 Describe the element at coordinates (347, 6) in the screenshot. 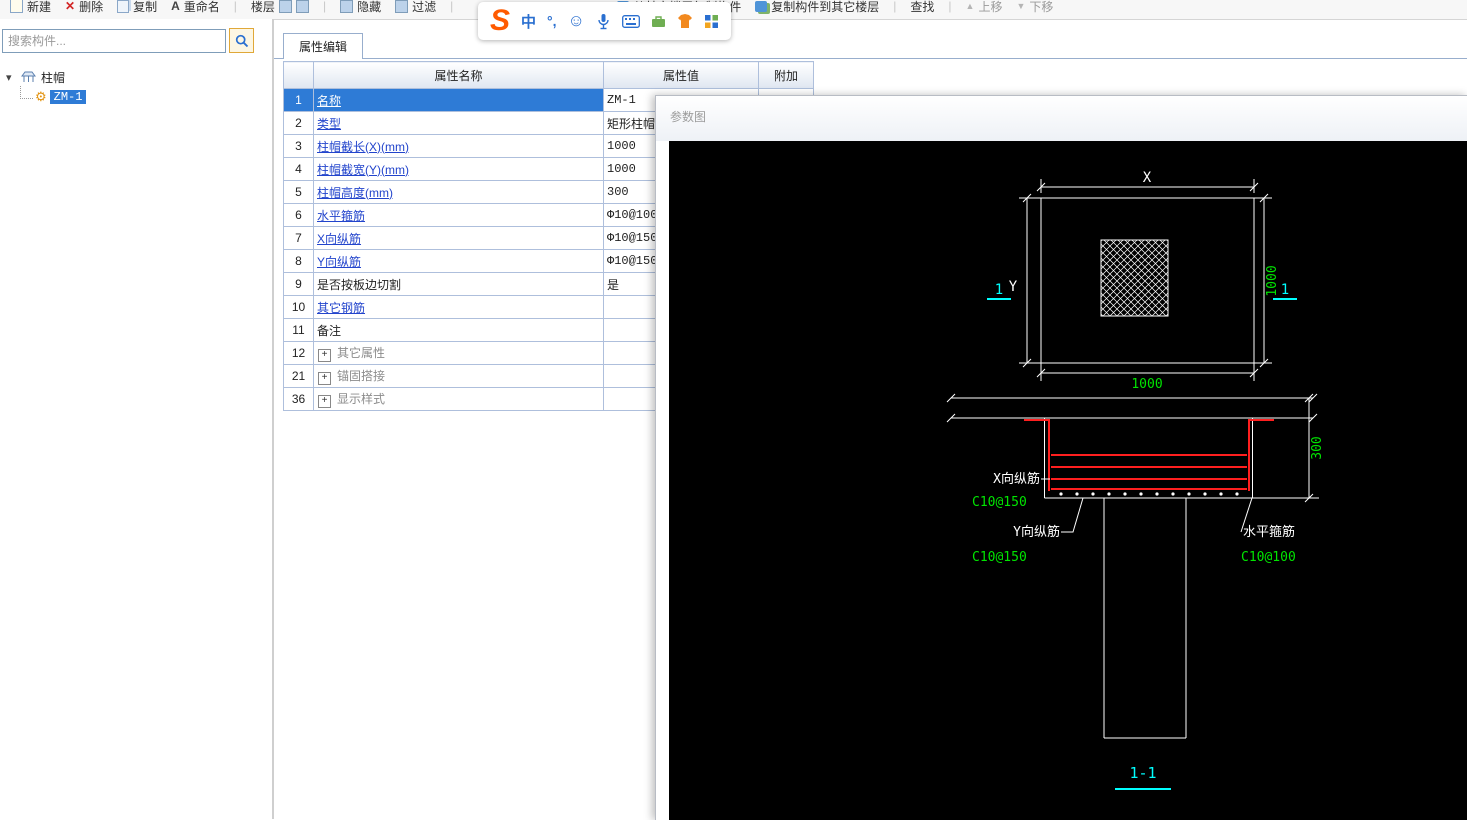

I see `hide-icon` at that location.